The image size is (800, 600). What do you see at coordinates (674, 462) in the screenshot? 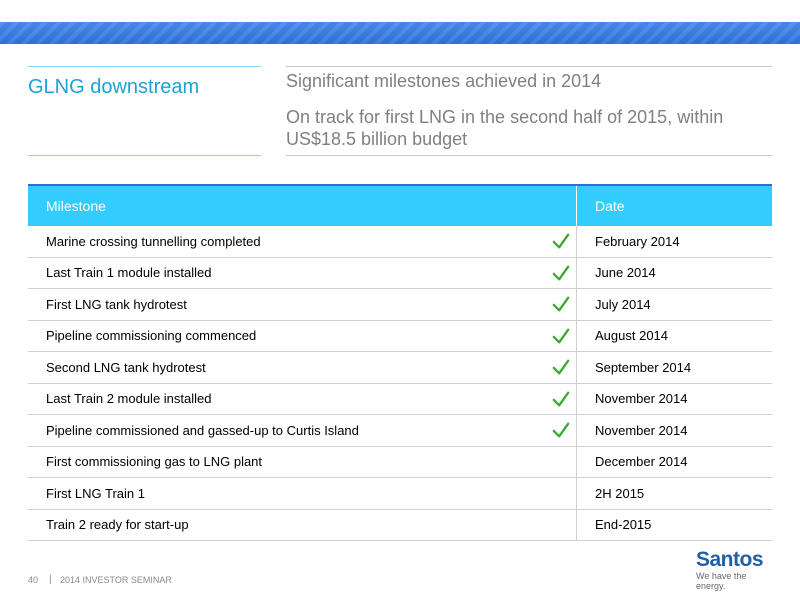
I see `date-cell: December 2014` at bounding box center [674, 462].